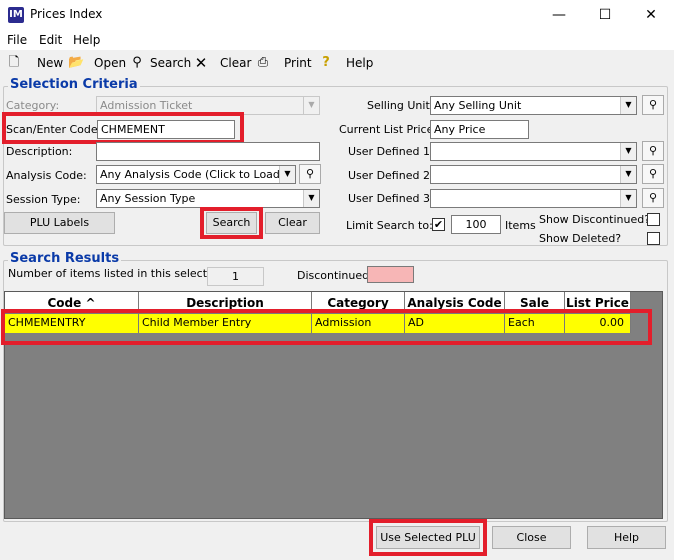 The width and height of the screenshot is (674, 560). I want to click on user-defined-3-dropdown: ▼, so click(533, 198).